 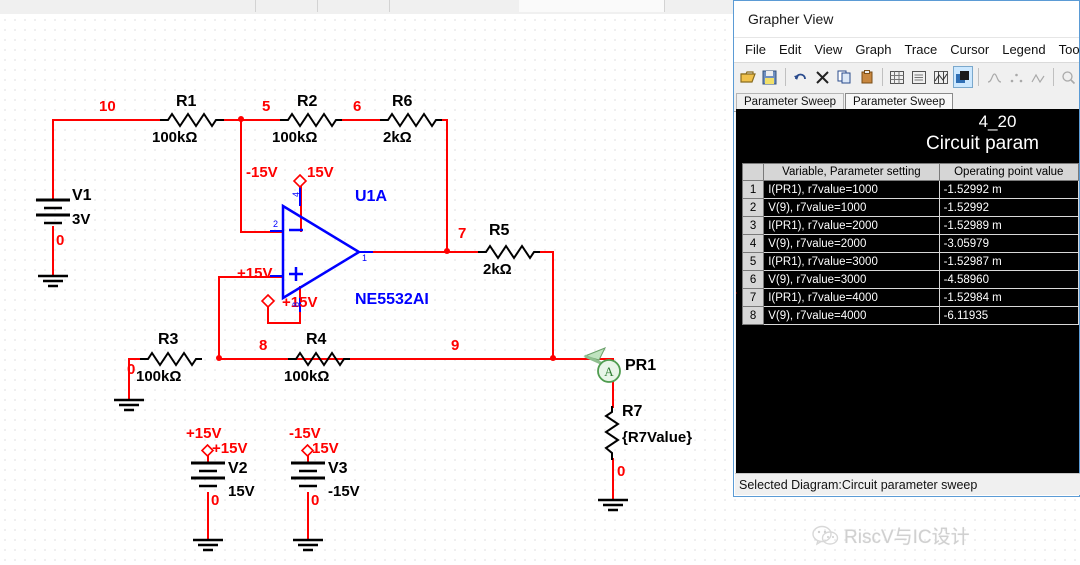 I want to click on battery-v2-symbol, so click(x=208, y=476).